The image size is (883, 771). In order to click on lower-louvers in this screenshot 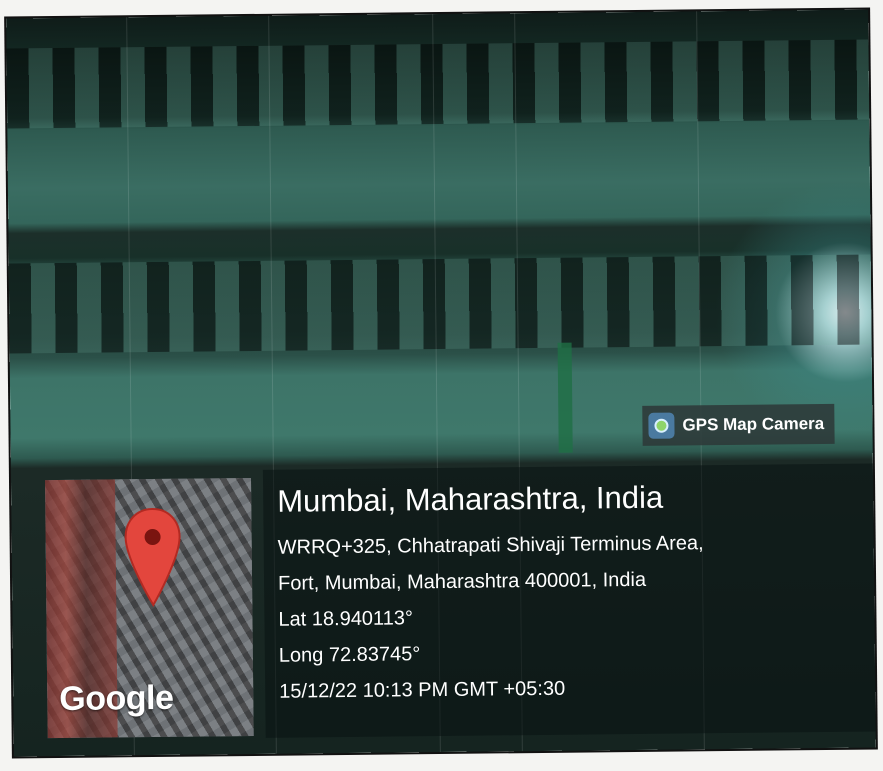, I will do `click(440, 304)`.